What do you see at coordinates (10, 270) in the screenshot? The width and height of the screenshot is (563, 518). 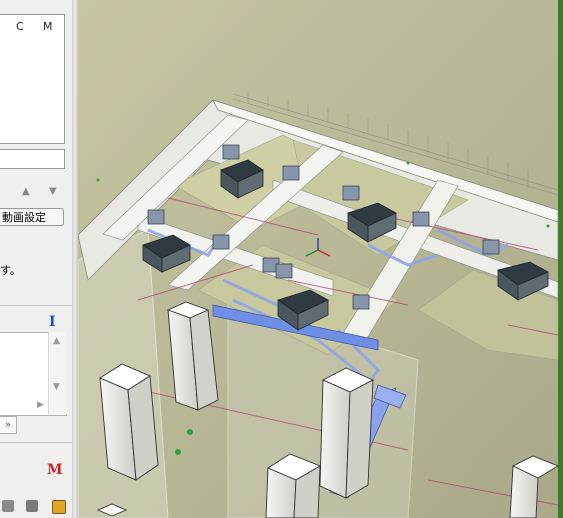 I see `status-message: す。` at bounding box center [10, 270].